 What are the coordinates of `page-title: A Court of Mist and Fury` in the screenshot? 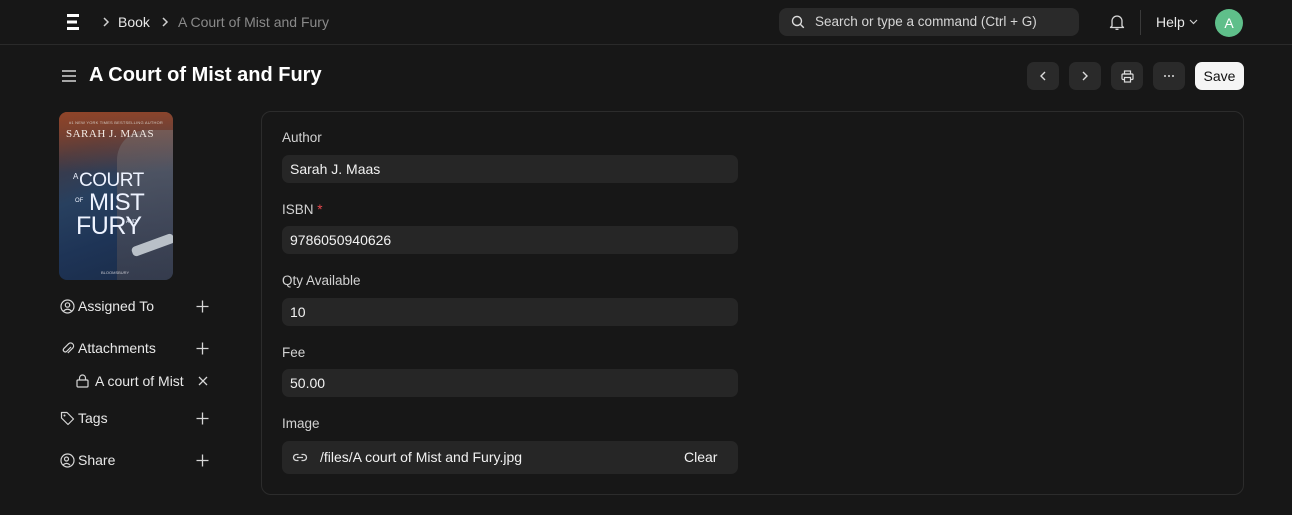 It's located at (205, 75).